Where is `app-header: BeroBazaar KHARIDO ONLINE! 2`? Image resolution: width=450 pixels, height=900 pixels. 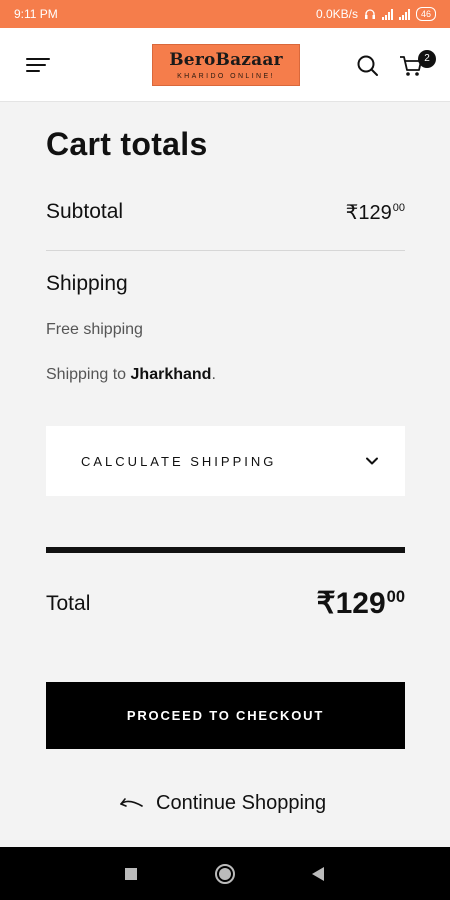 app-header: BeroBazaar KHARIDO ONLINE! 2 is located at coordinates (225, 65).